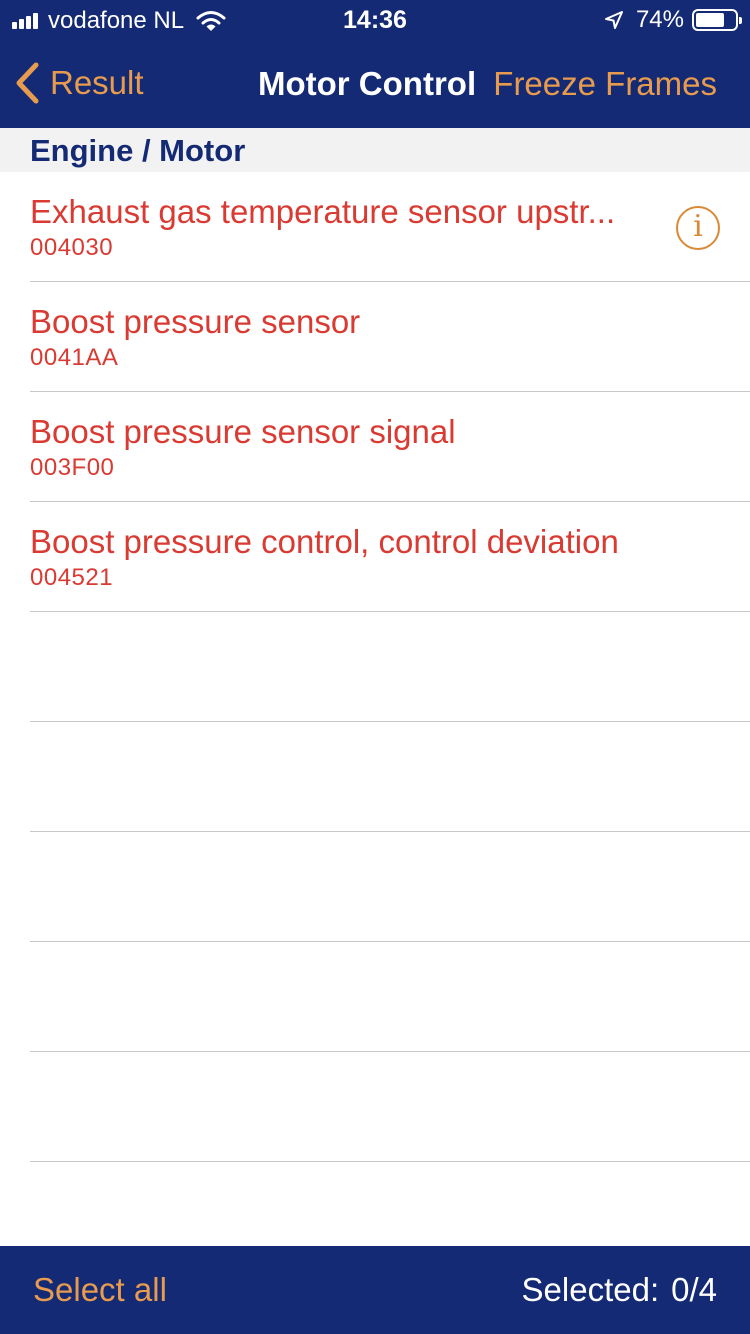 Image resolution: width=750 pixels, height=1334 pixels. What do you see at coordinates (659, 19) in the screenshot?
I see `battery-percent: 74%` at bounding box center [659, 19].